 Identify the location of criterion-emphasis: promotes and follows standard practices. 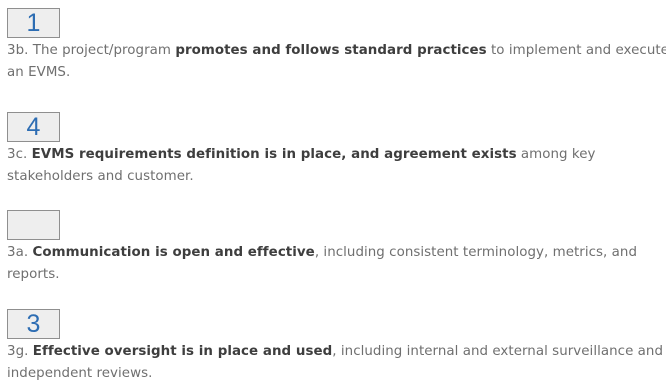
(331, 50).